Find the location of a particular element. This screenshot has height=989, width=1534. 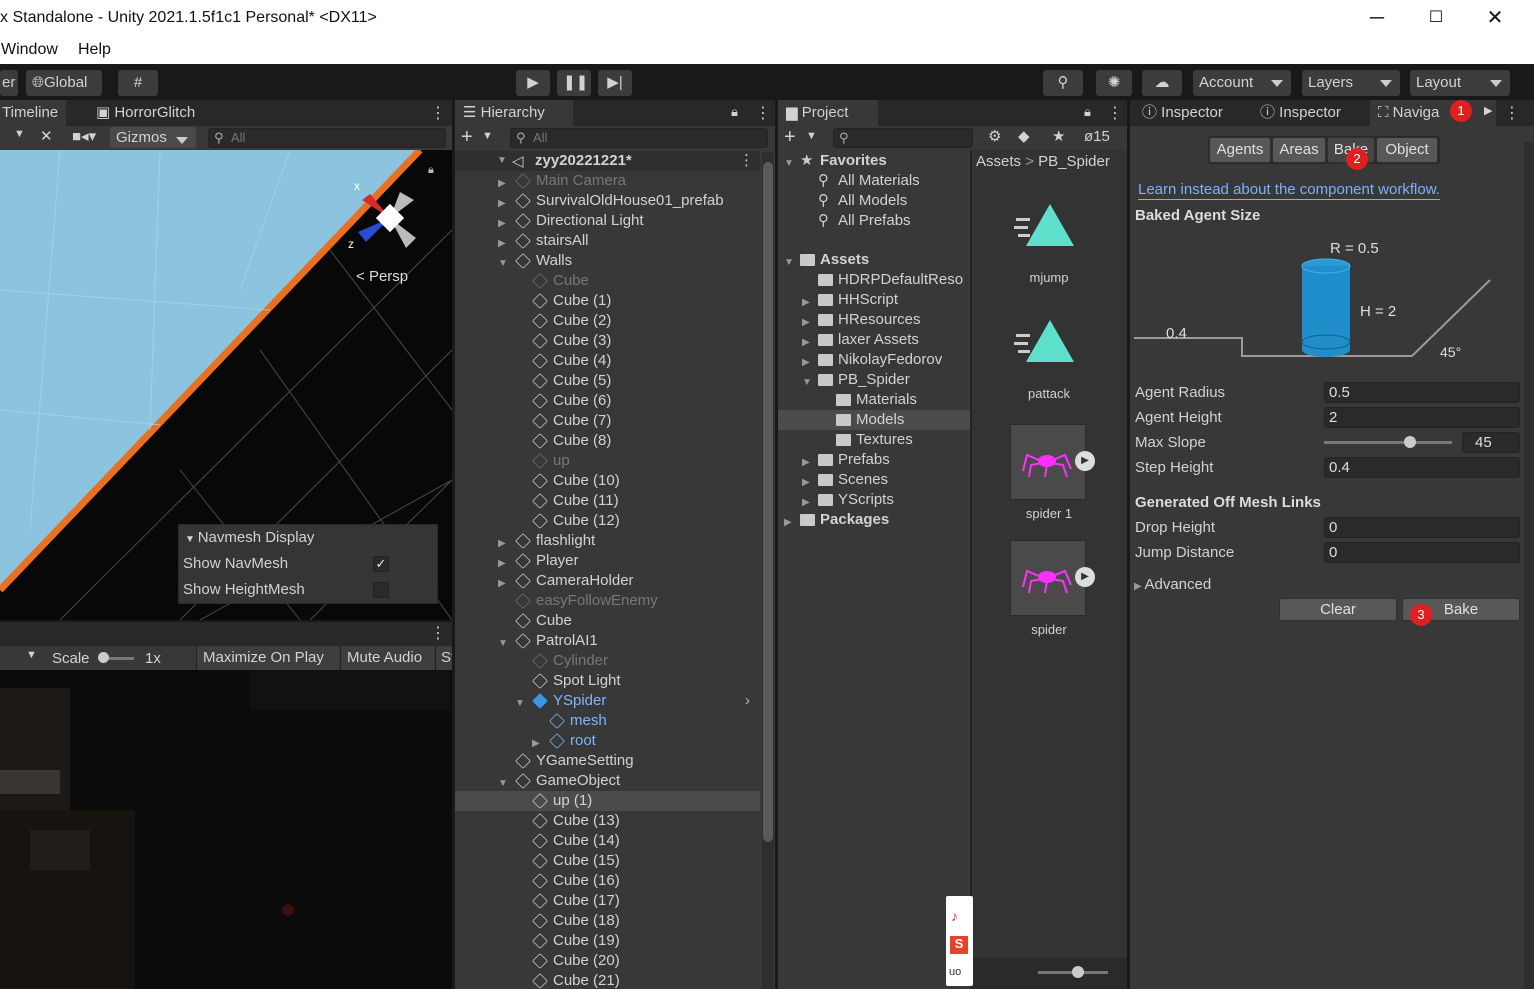

subtab-areas: Areas is located at coordinates (1299, 150).